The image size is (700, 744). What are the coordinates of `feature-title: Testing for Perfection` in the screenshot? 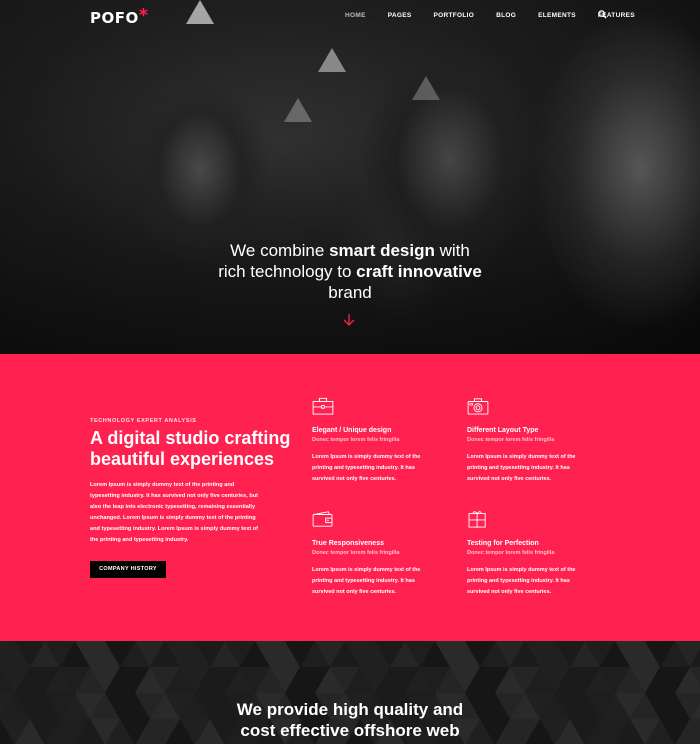 It's located at (503, 543).